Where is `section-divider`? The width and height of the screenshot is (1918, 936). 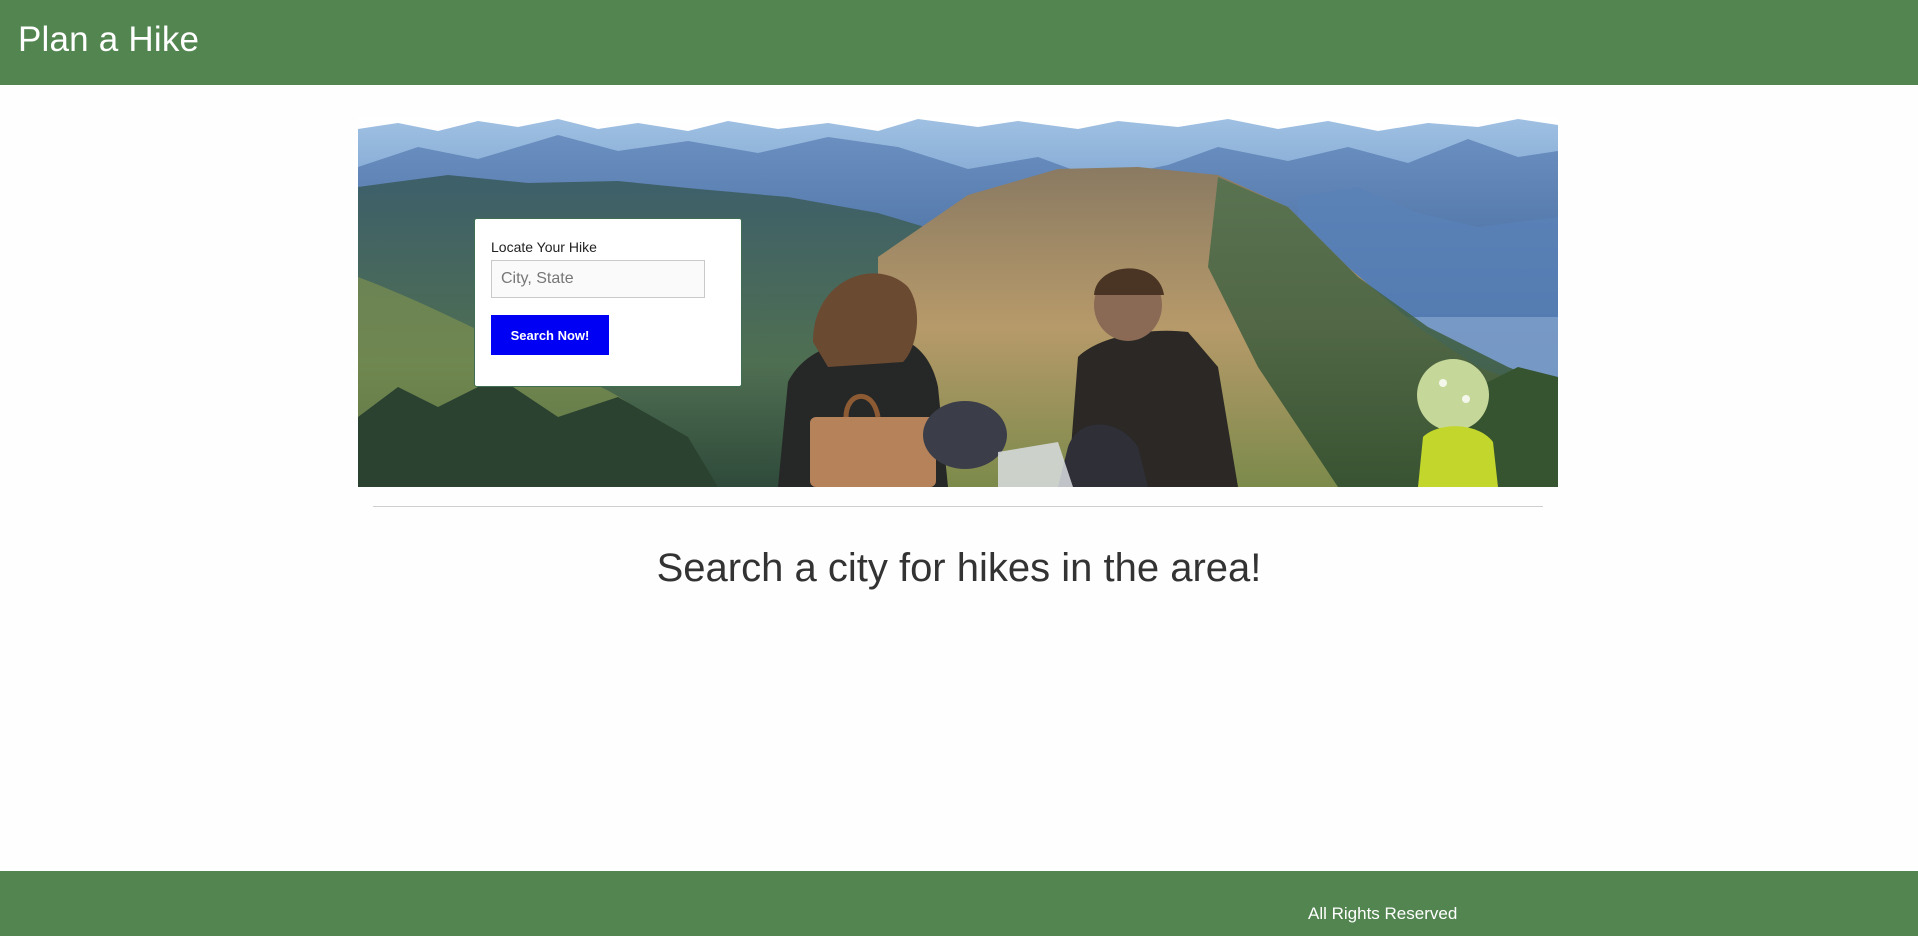 section-divider is located at coordinates (958, 506).